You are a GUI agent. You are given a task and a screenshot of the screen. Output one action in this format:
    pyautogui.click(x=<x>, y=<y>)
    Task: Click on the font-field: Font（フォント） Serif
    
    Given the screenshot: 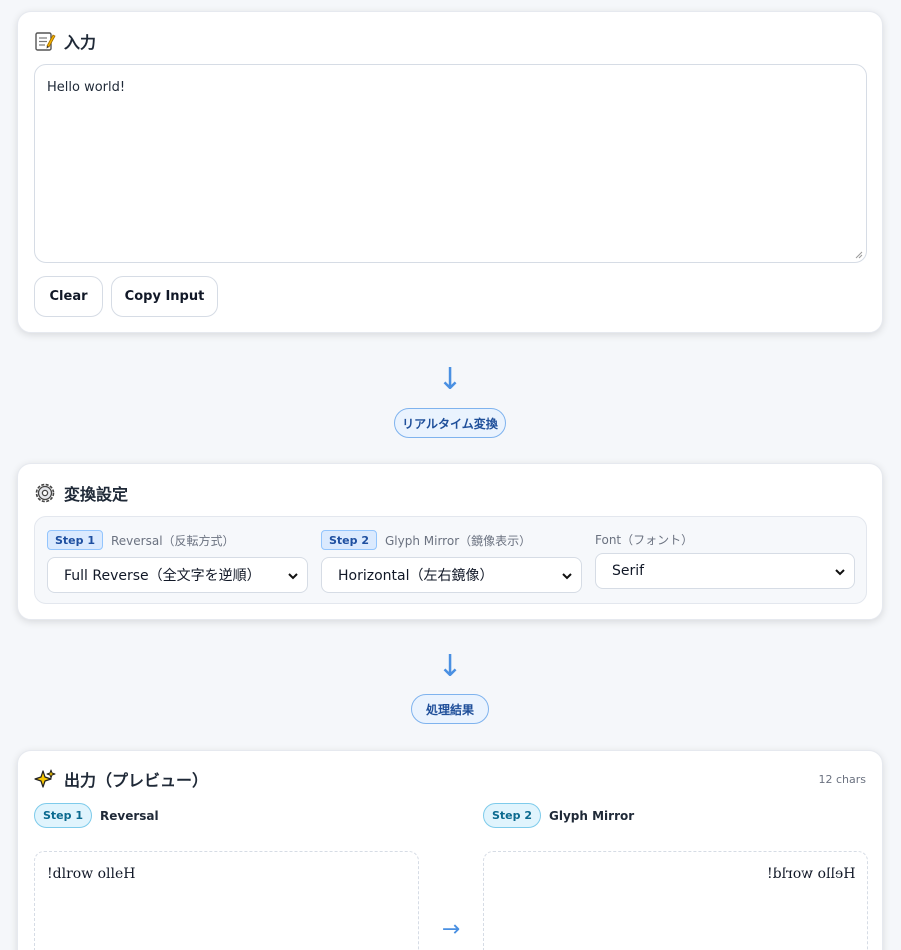 What is the action you would take?
    pyautogui.click(x=725, y=558)
    